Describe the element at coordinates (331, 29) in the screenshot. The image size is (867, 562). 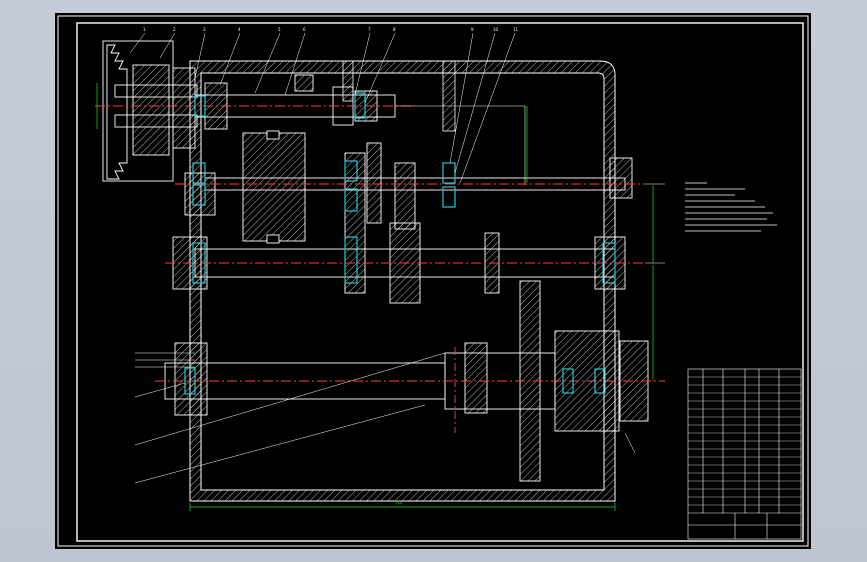
I see `part-balloons: 1 2 3 4 5 6 7 8 9 10 11` at that location.